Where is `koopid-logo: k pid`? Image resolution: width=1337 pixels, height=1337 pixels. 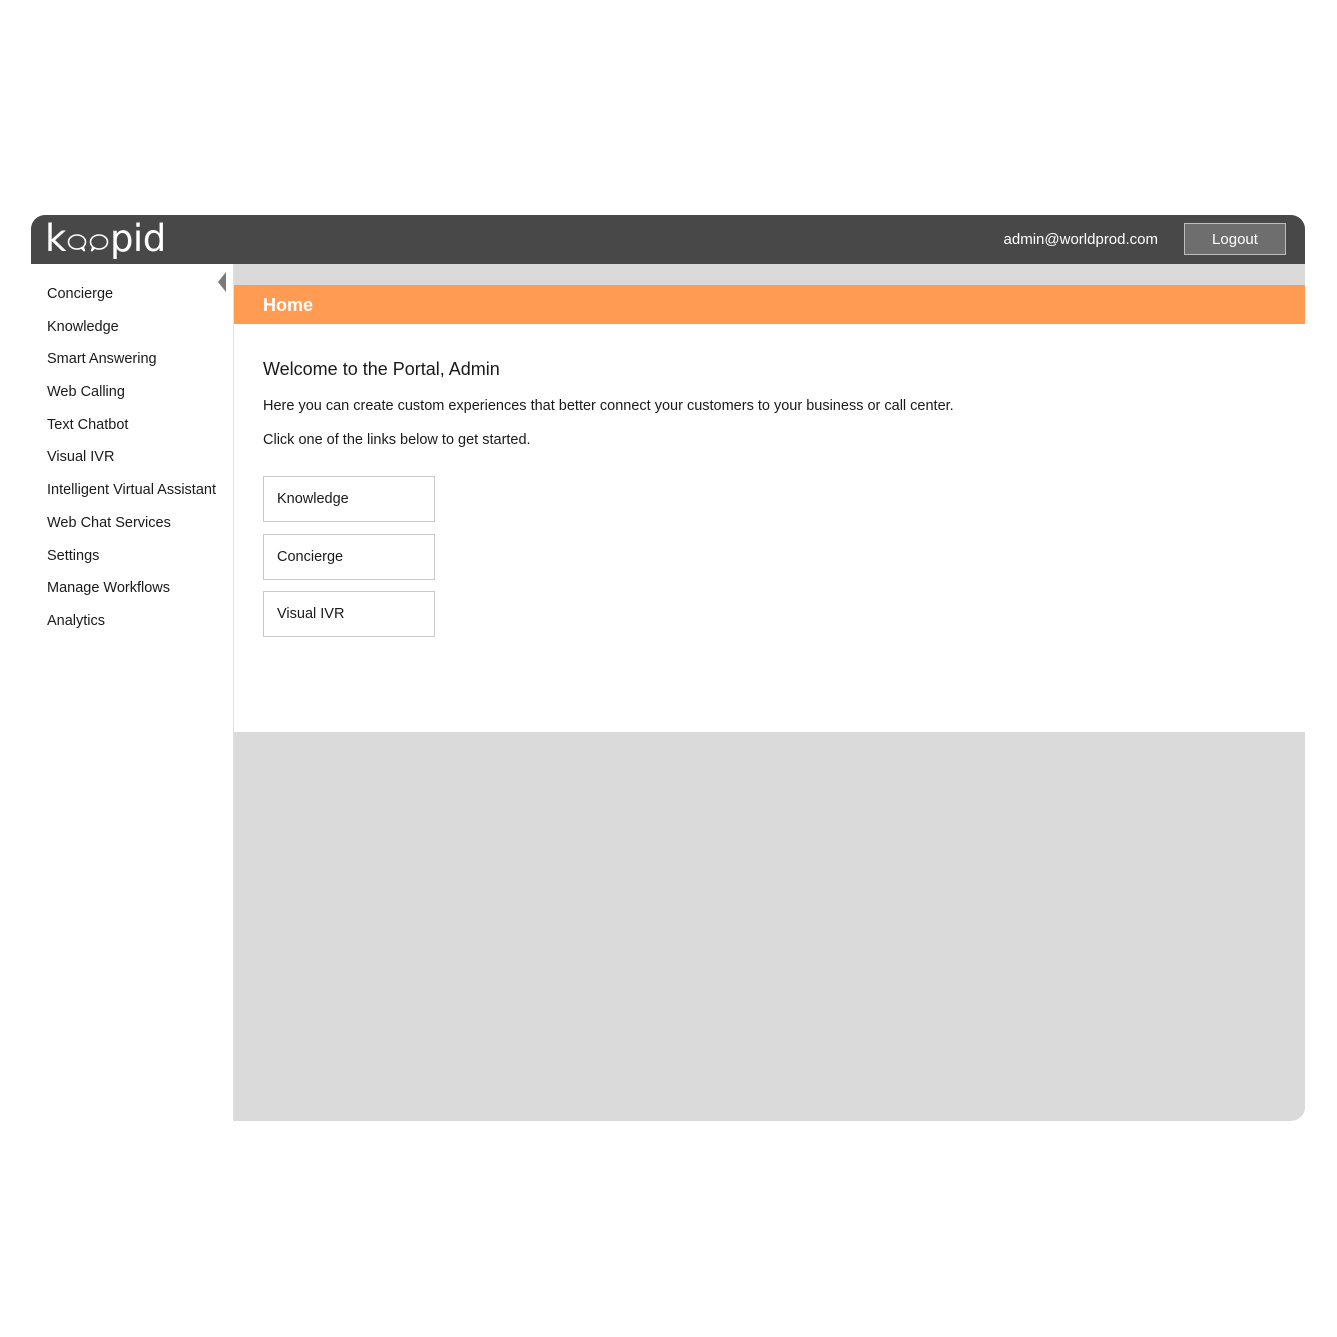 koopid-logo: k pid is located at coordinates (105, 239).